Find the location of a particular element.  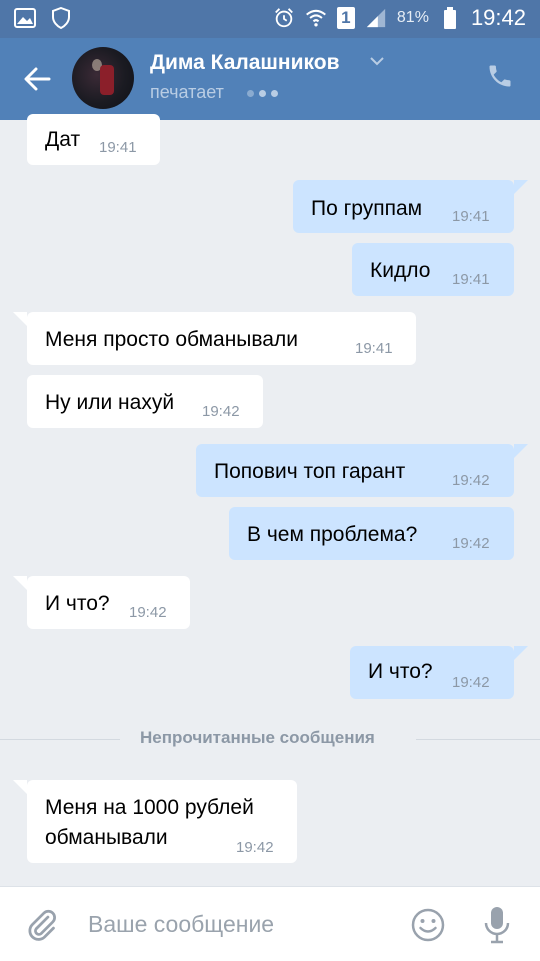

battery-percent: 81% is located at coordinates (412, 17).